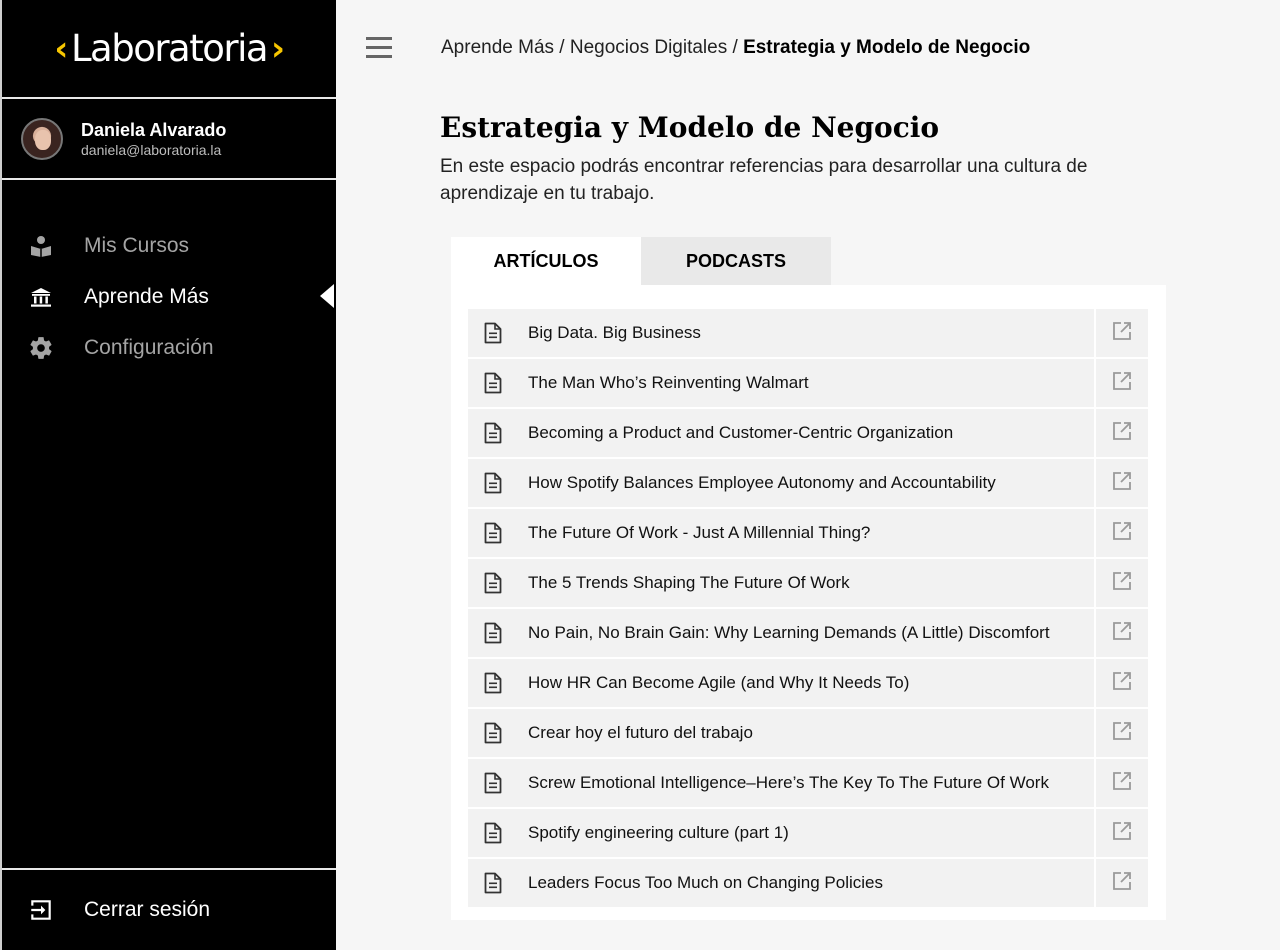 This screenshot has width=1280, height=950. Describe the element at coordinates (648, 47) in the screenshot. I see `breadcrumb-link-negocios-digitales: Negocios Digitales` at that location.